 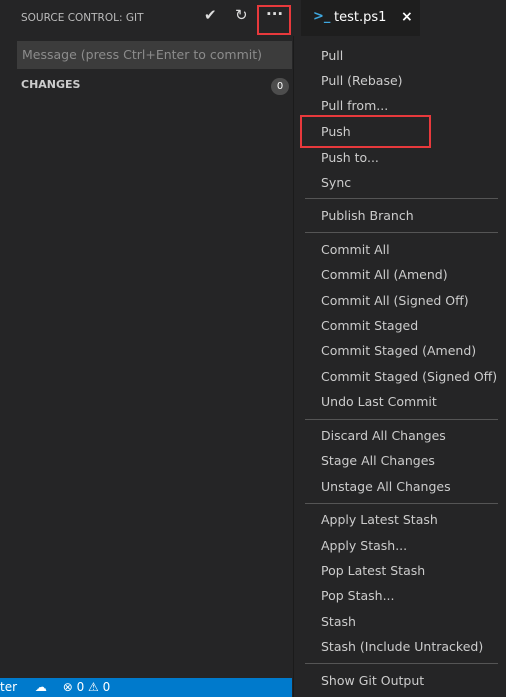 What do you see at coordinates (50, 84) in the screenshot?
I see `changes-header: CHANGES` at bounding box center [50, 84].